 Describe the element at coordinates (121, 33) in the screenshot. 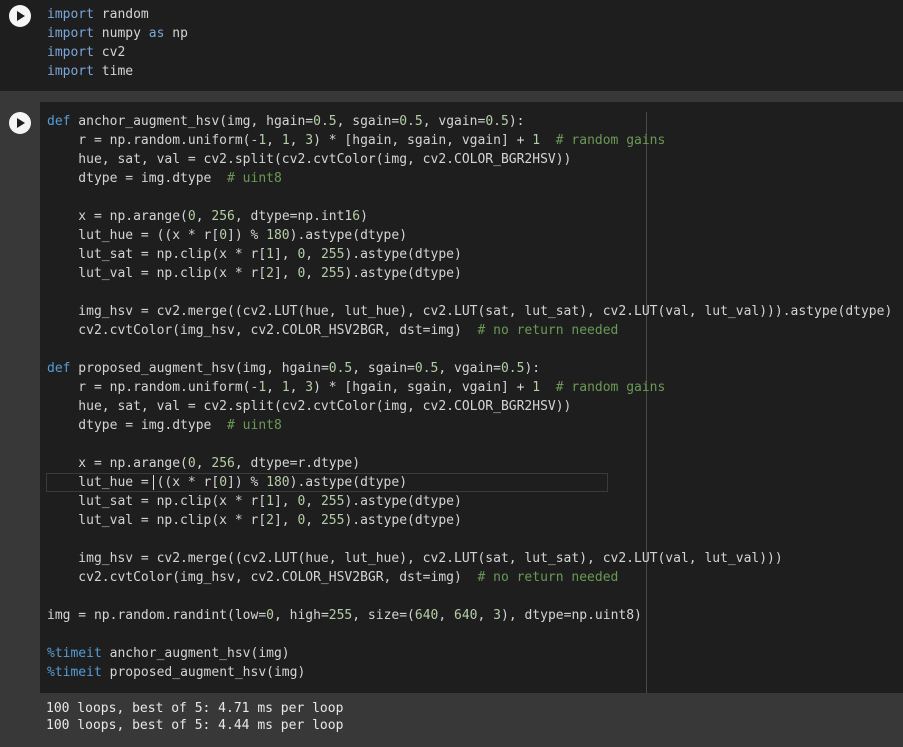

I see `code-text: numpy` at that location.